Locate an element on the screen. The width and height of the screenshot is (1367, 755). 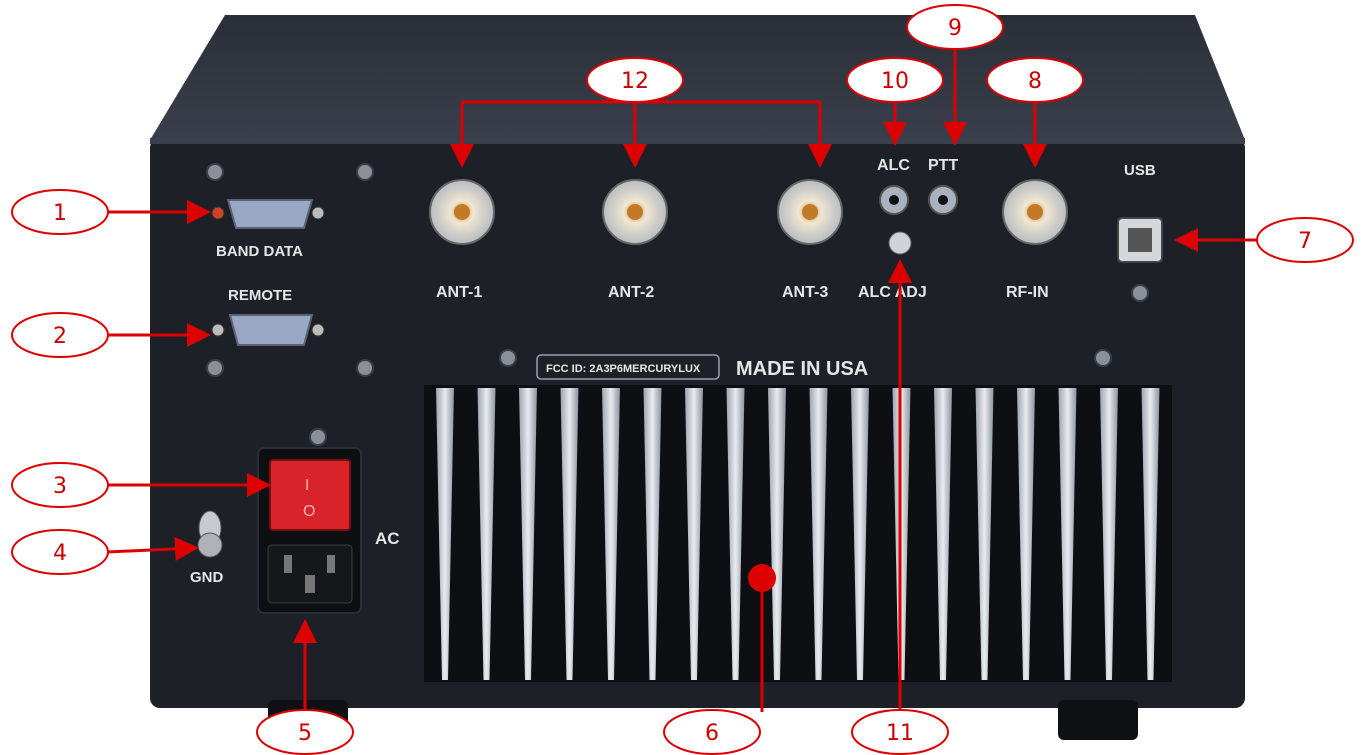
callout-number-6: 6 is located at coordinates (712, 733).